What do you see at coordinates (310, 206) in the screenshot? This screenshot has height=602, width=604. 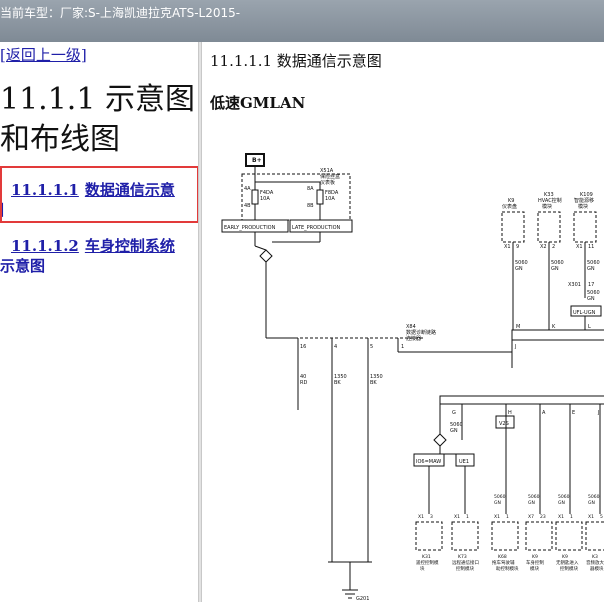 I see `fuse2-pin-bottom: 8B` at bounding box center [310, 206].